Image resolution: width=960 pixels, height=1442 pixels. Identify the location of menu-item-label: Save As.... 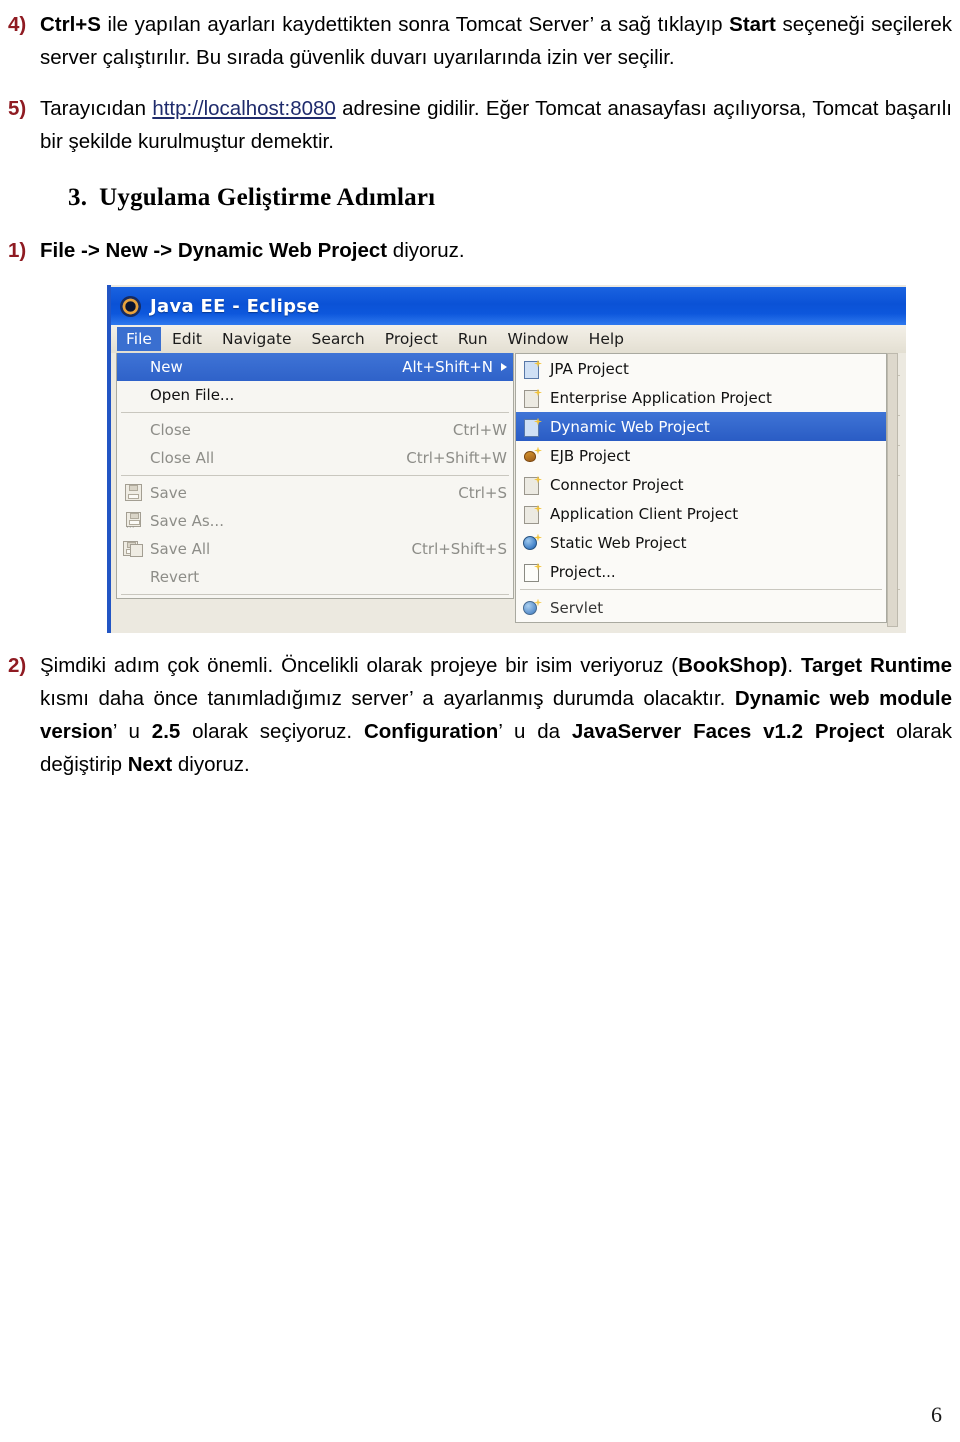
(187, 521).